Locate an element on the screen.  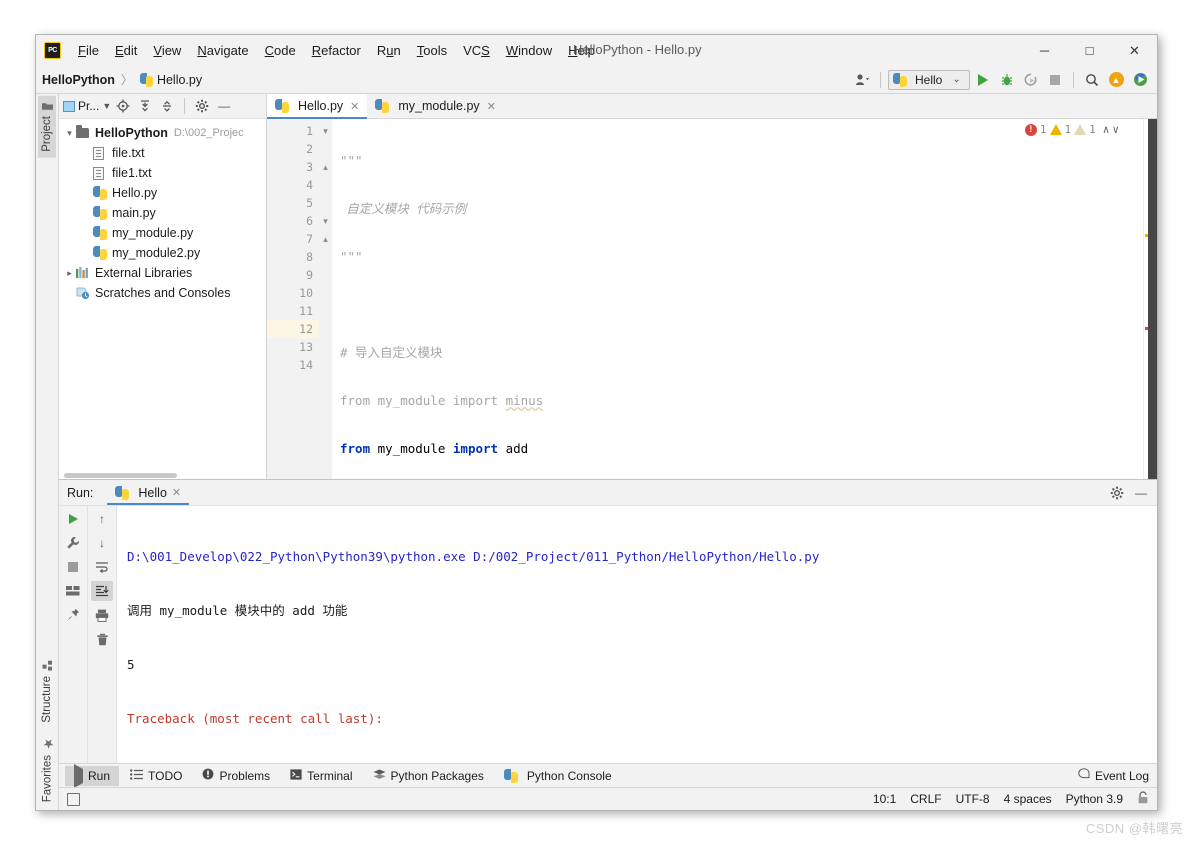
tree-node-file1-txt: file1.txt is located at coordinates (162, 173).